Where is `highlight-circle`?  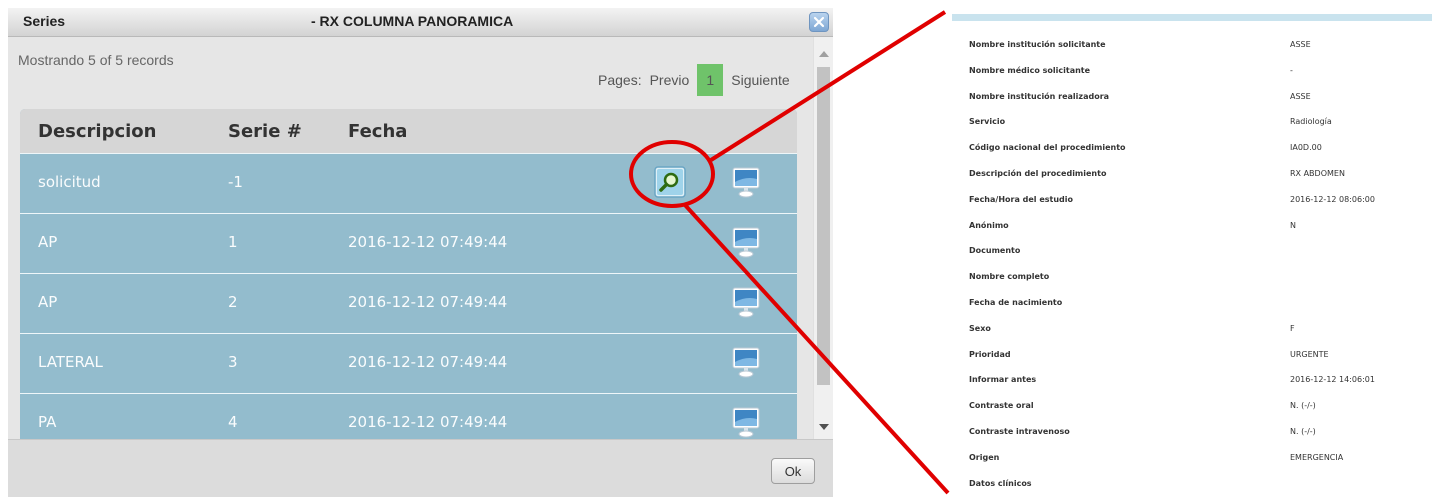 highlight-circle is located at coordinates (672, 174).